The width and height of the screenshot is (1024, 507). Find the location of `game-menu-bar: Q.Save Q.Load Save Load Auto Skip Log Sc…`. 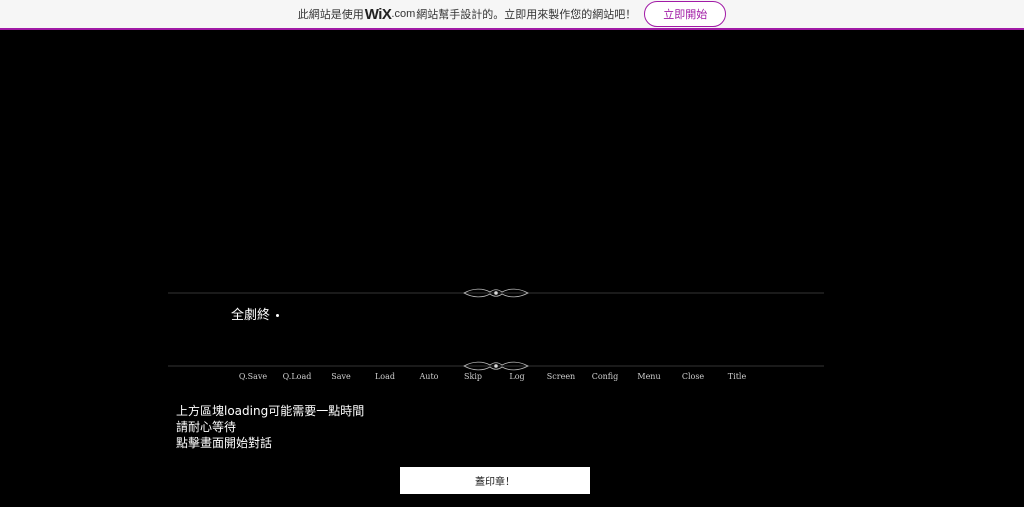

game-menu-bar: Q.Save Q.Load Save Load Auto Skip Log Sc… is located at coordinates (495, 377).